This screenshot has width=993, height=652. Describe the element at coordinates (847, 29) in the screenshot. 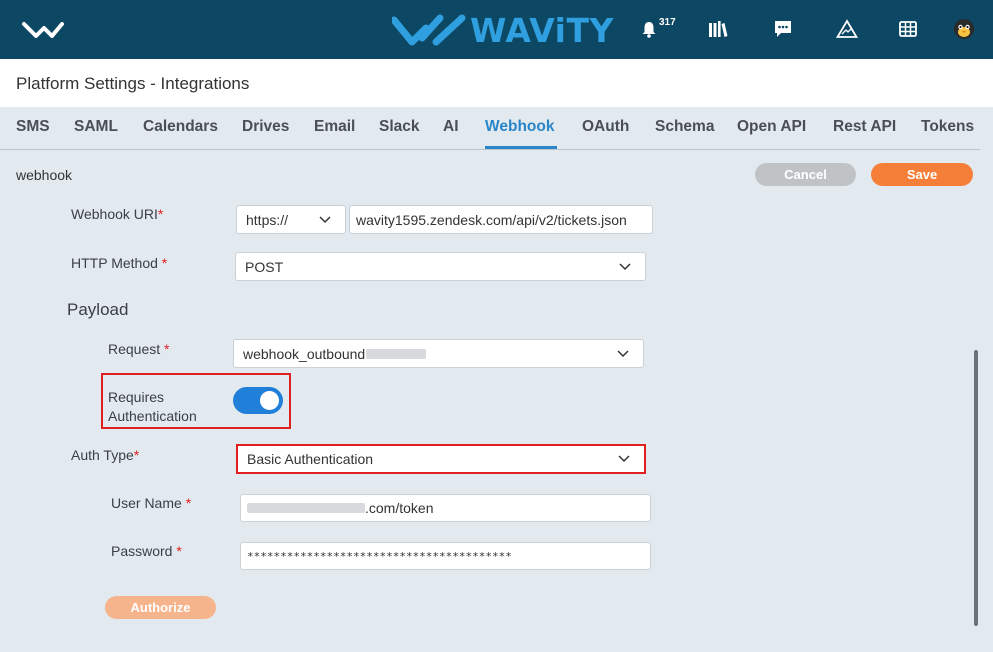

I see `warning-icon` at that location.